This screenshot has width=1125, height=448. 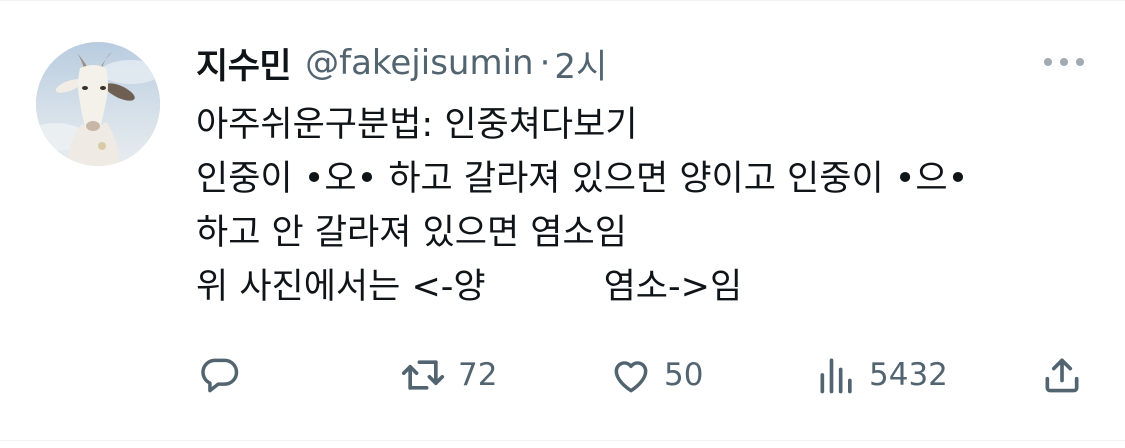 What do you see at coordinates (562, 375) in the screenshot?
I see `action-bar: 72 50 5432` at bounding box center [562, 375].